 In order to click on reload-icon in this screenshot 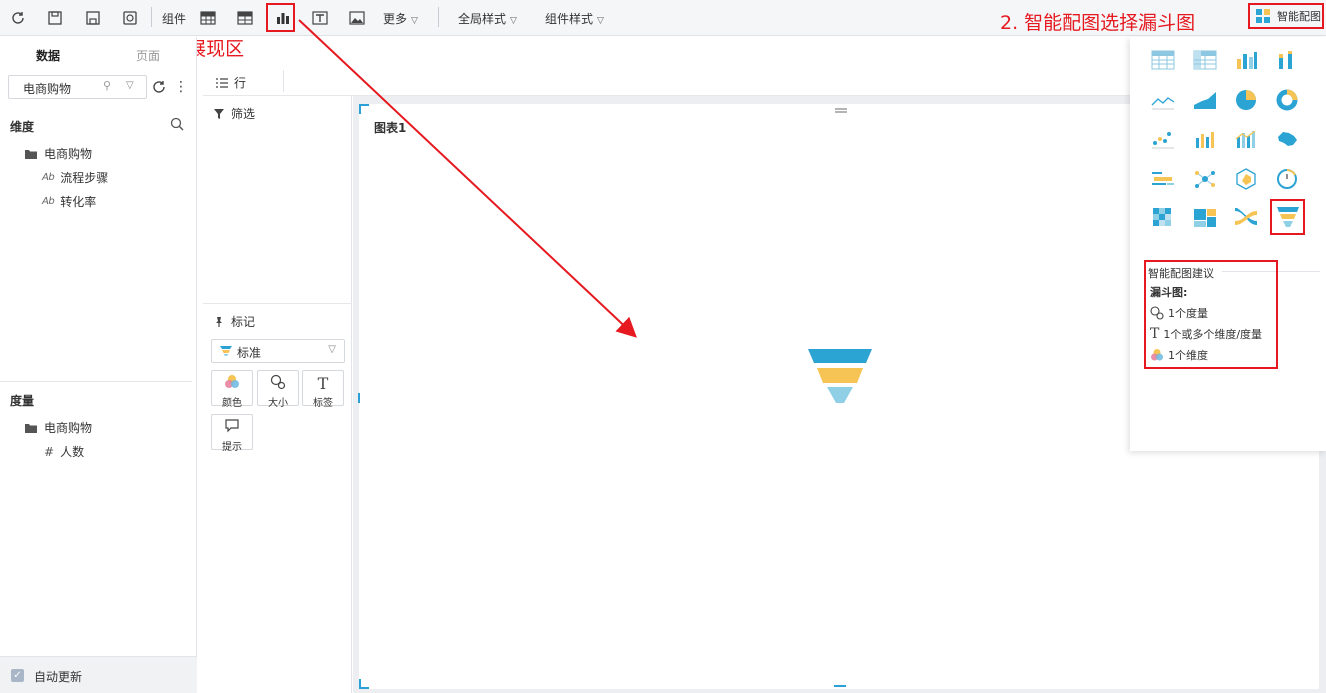, I will do `click(159, 88)`.